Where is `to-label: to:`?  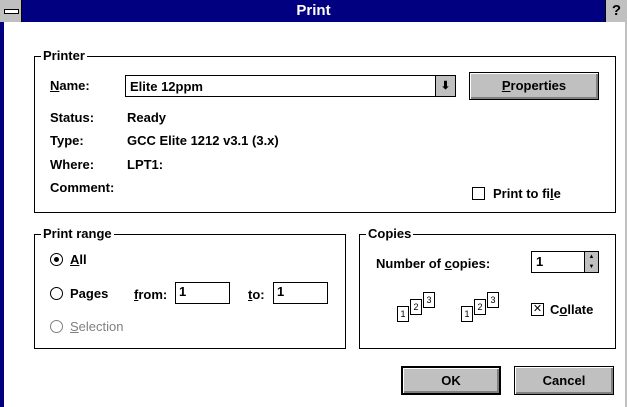
to-label: to: is located at coordinates (256, 294).